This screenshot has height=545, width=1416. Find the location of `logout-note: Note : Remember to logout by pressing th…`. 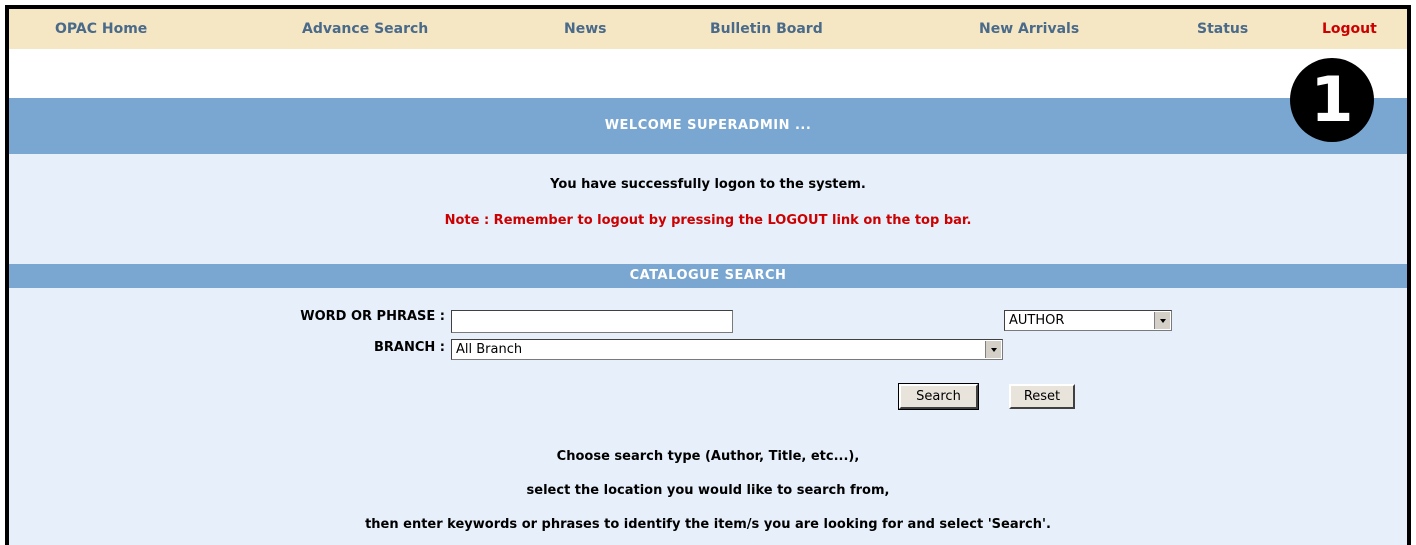

logout-note: Note : Remember to logout by pressing th… is located at coordinates (708, 220).